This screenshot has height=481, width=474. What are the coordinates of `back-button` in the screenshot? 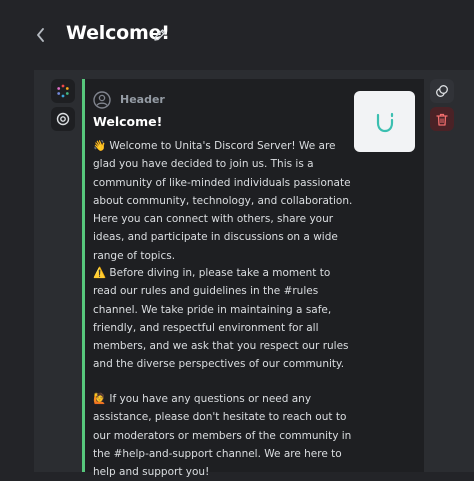 It's located at (41, 35).